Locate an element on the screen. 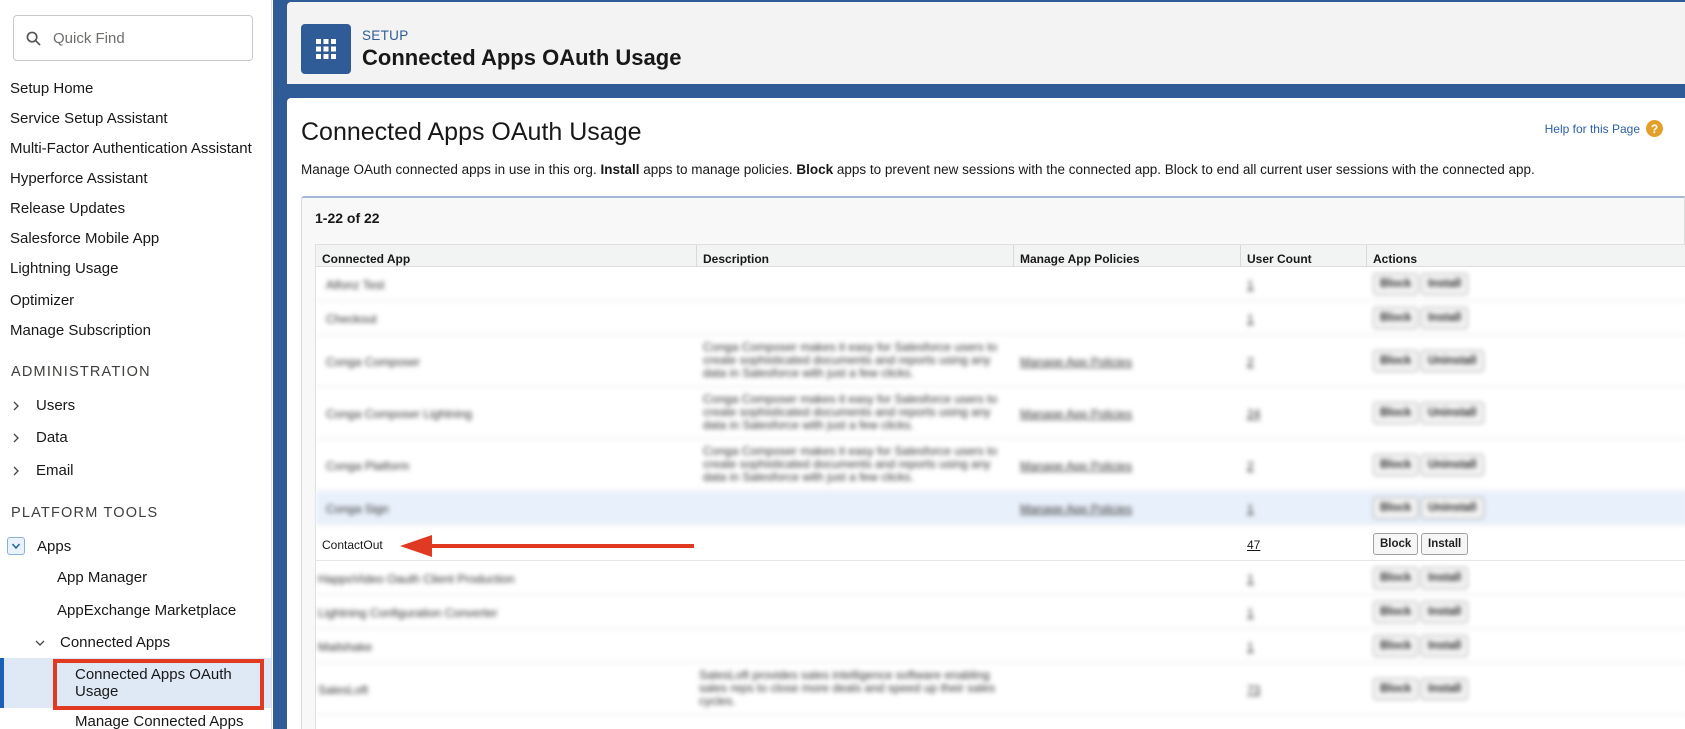 The width and height of the screenshot is (1685, 729). nav-email-label: Email is located at coordinates (55, 470).